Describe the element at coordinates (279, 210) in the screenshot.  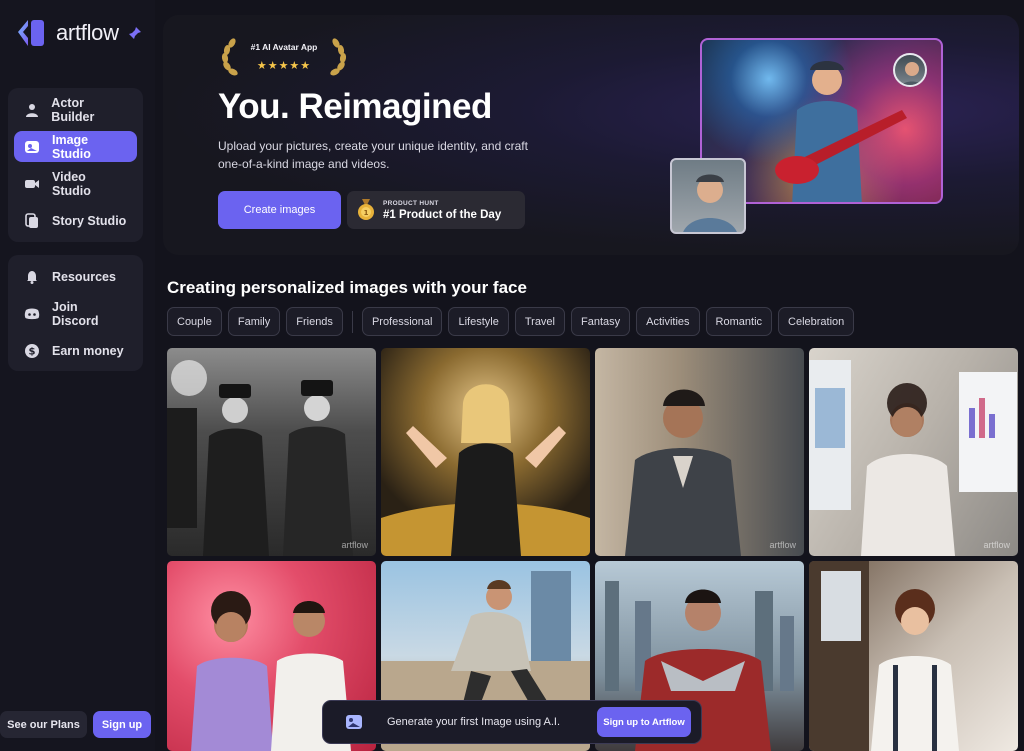
I see `create-images-button: Create images` at that location.